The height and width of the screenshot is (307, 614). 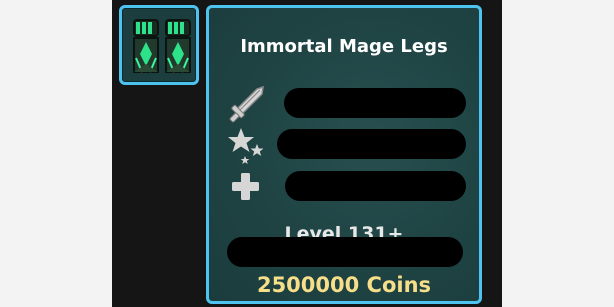 What do you see at coordinates (246, 104) in the screenshot?
I see `sword-damage-icon` at bounding box center [246, 104].